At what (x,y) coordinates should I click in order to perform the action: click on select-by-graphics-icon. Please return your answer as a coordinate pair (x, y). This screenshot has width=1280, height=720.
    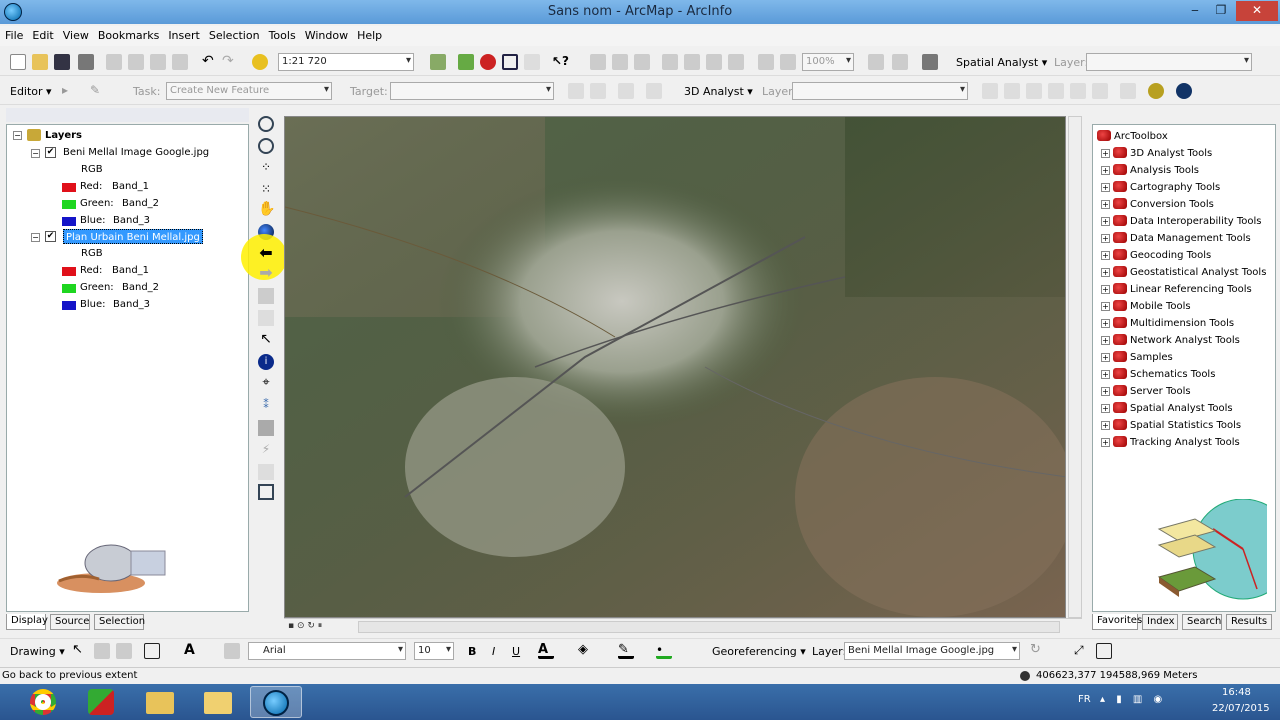
    Looking at the image, I should click on (266, 296).